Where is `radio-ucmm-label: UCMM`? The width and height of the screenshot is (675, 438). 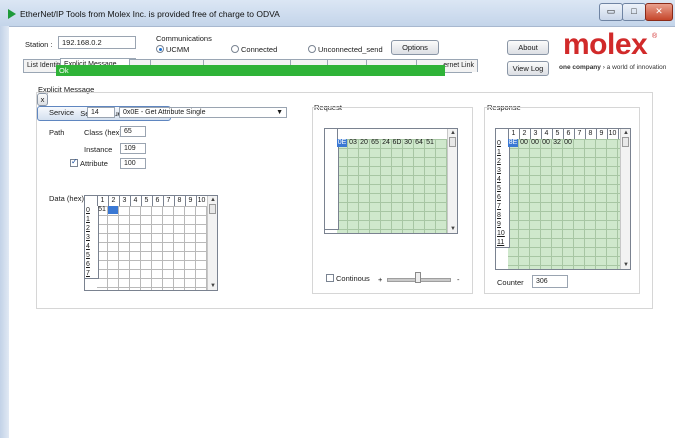
radio-ucmm-label: UCMM is located at coordinates (178, 49).